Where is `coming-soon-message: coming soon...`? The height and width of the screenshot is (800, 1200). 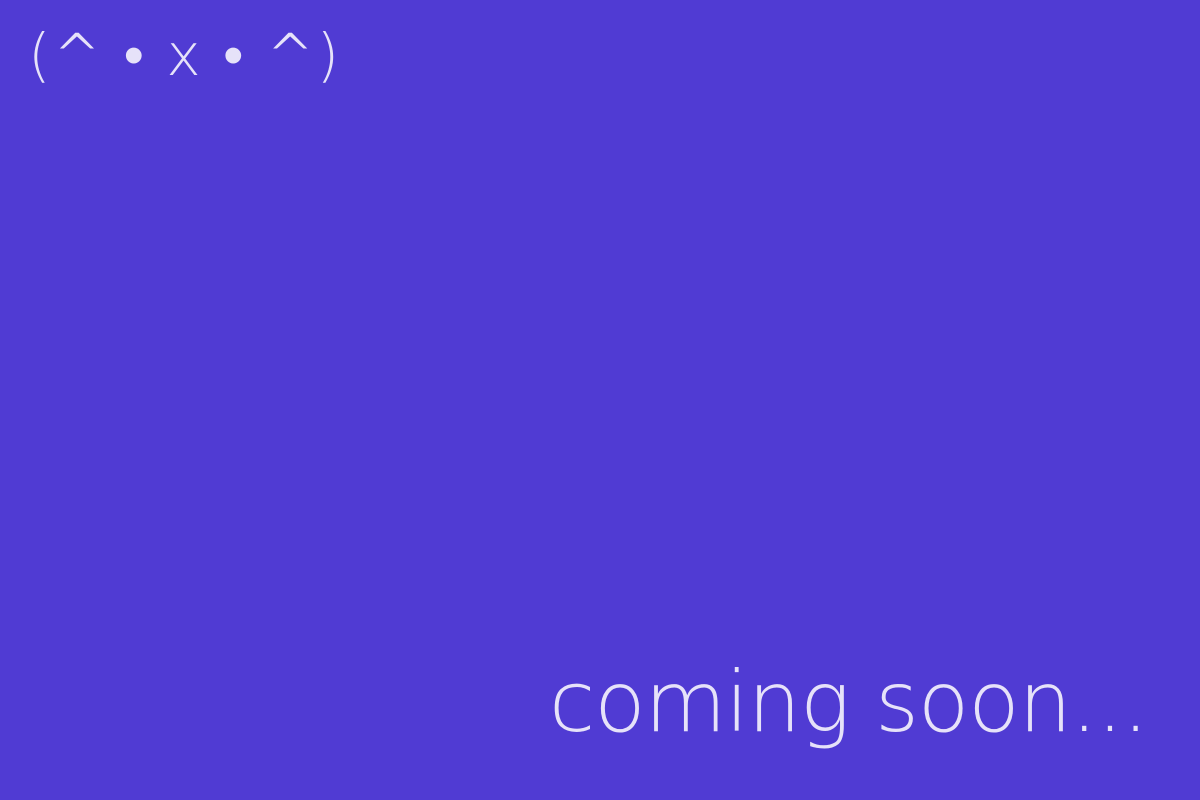 coming-soon-message: coming soon... is located at coordinates (849, 702).